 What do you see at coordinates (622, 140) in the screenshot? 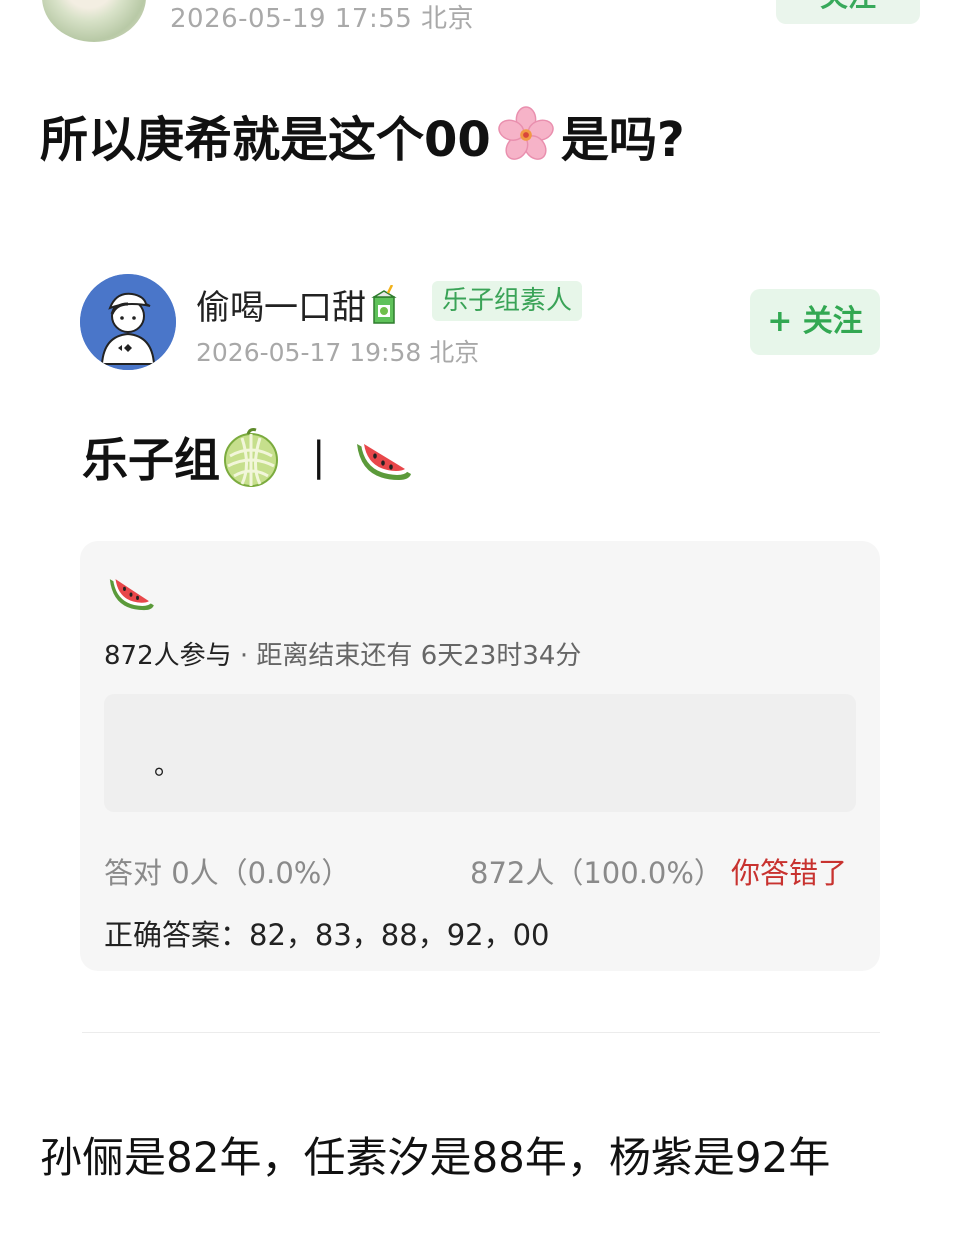
I see `post-text-part2: 是吗?` at bounding box center [622, 140].